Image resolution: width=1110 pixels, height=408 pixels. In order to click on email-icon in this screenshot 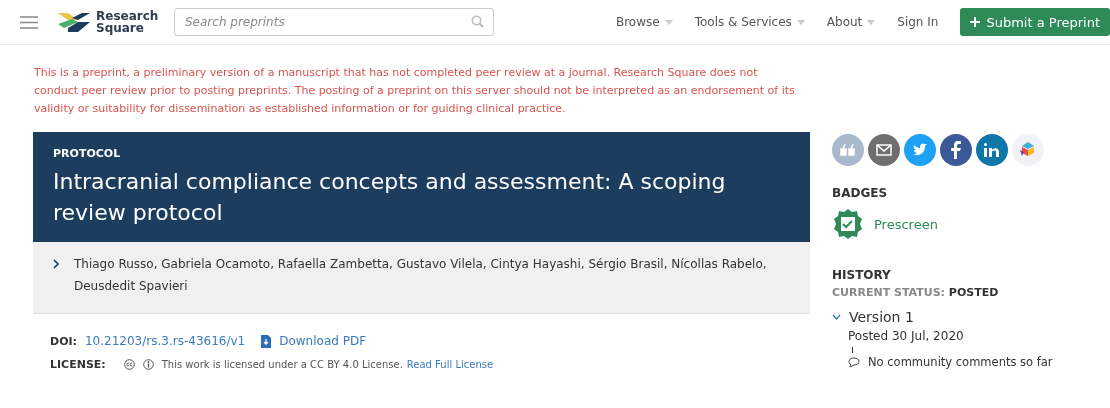, I will do `click(884, 150)`.